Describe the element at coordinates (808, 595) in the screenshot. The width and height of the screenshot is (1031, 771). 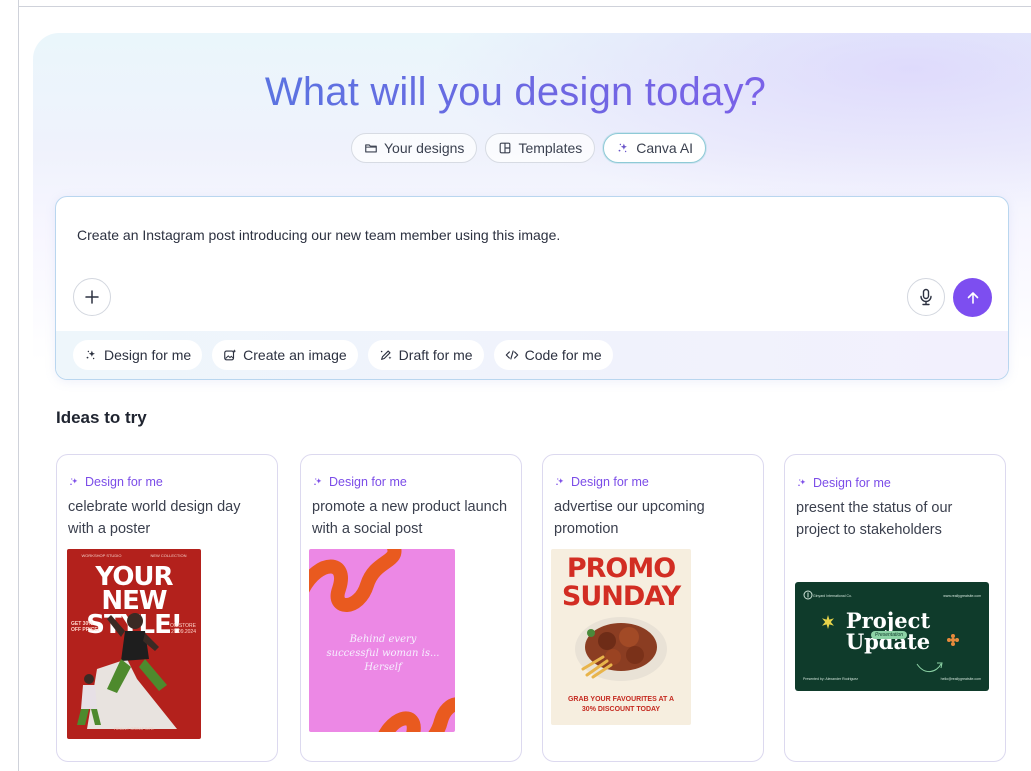
I see `brand-logo-icon` at that location.